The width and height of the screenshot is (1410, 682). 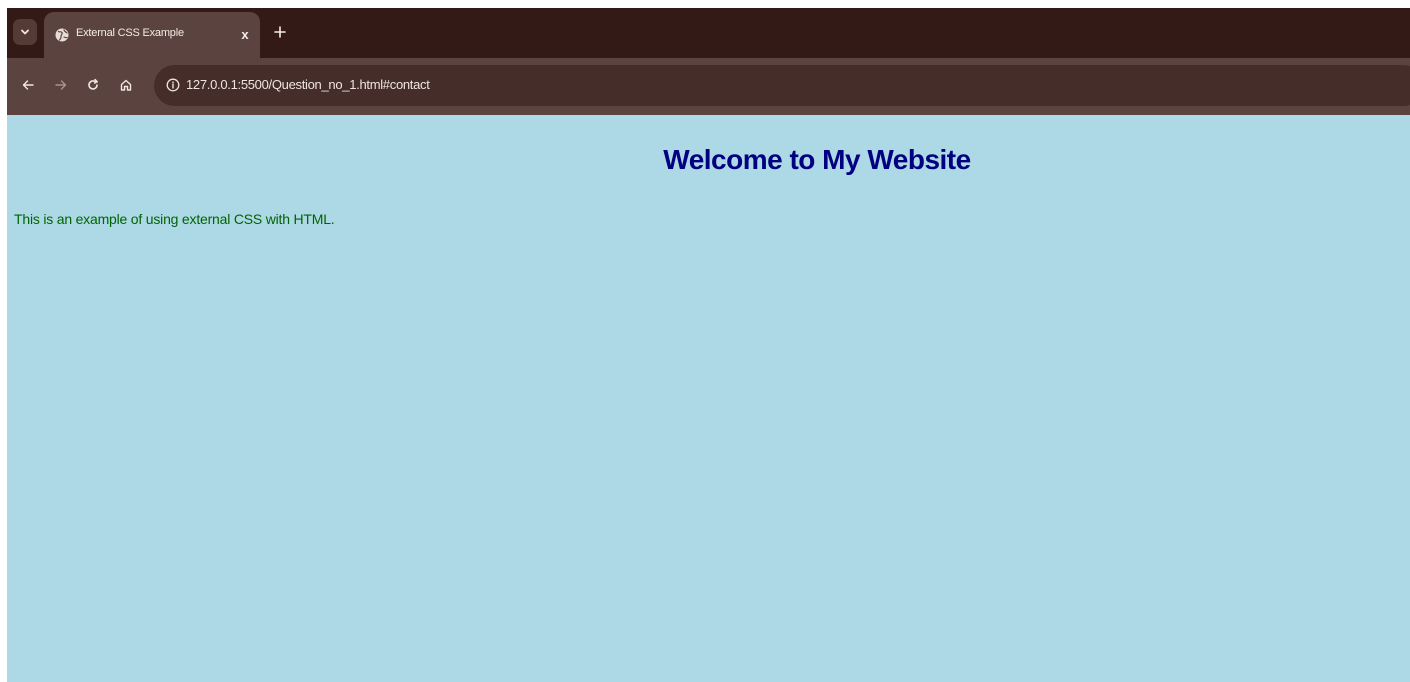 I want to click on reload-icon, so click(x=93, y=84).